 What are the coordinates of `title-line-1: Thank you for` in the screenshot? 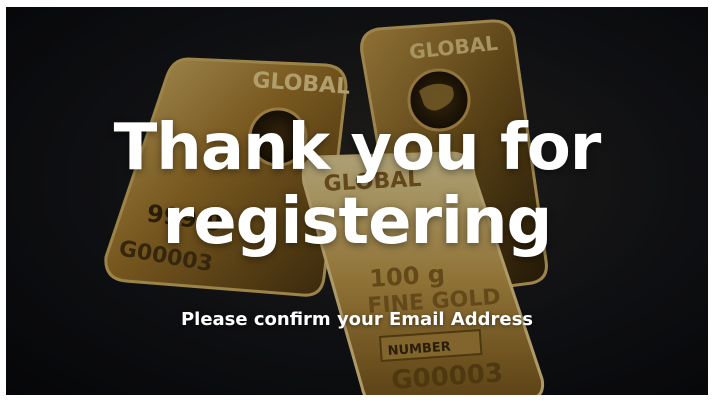 It's located at (357, 148).